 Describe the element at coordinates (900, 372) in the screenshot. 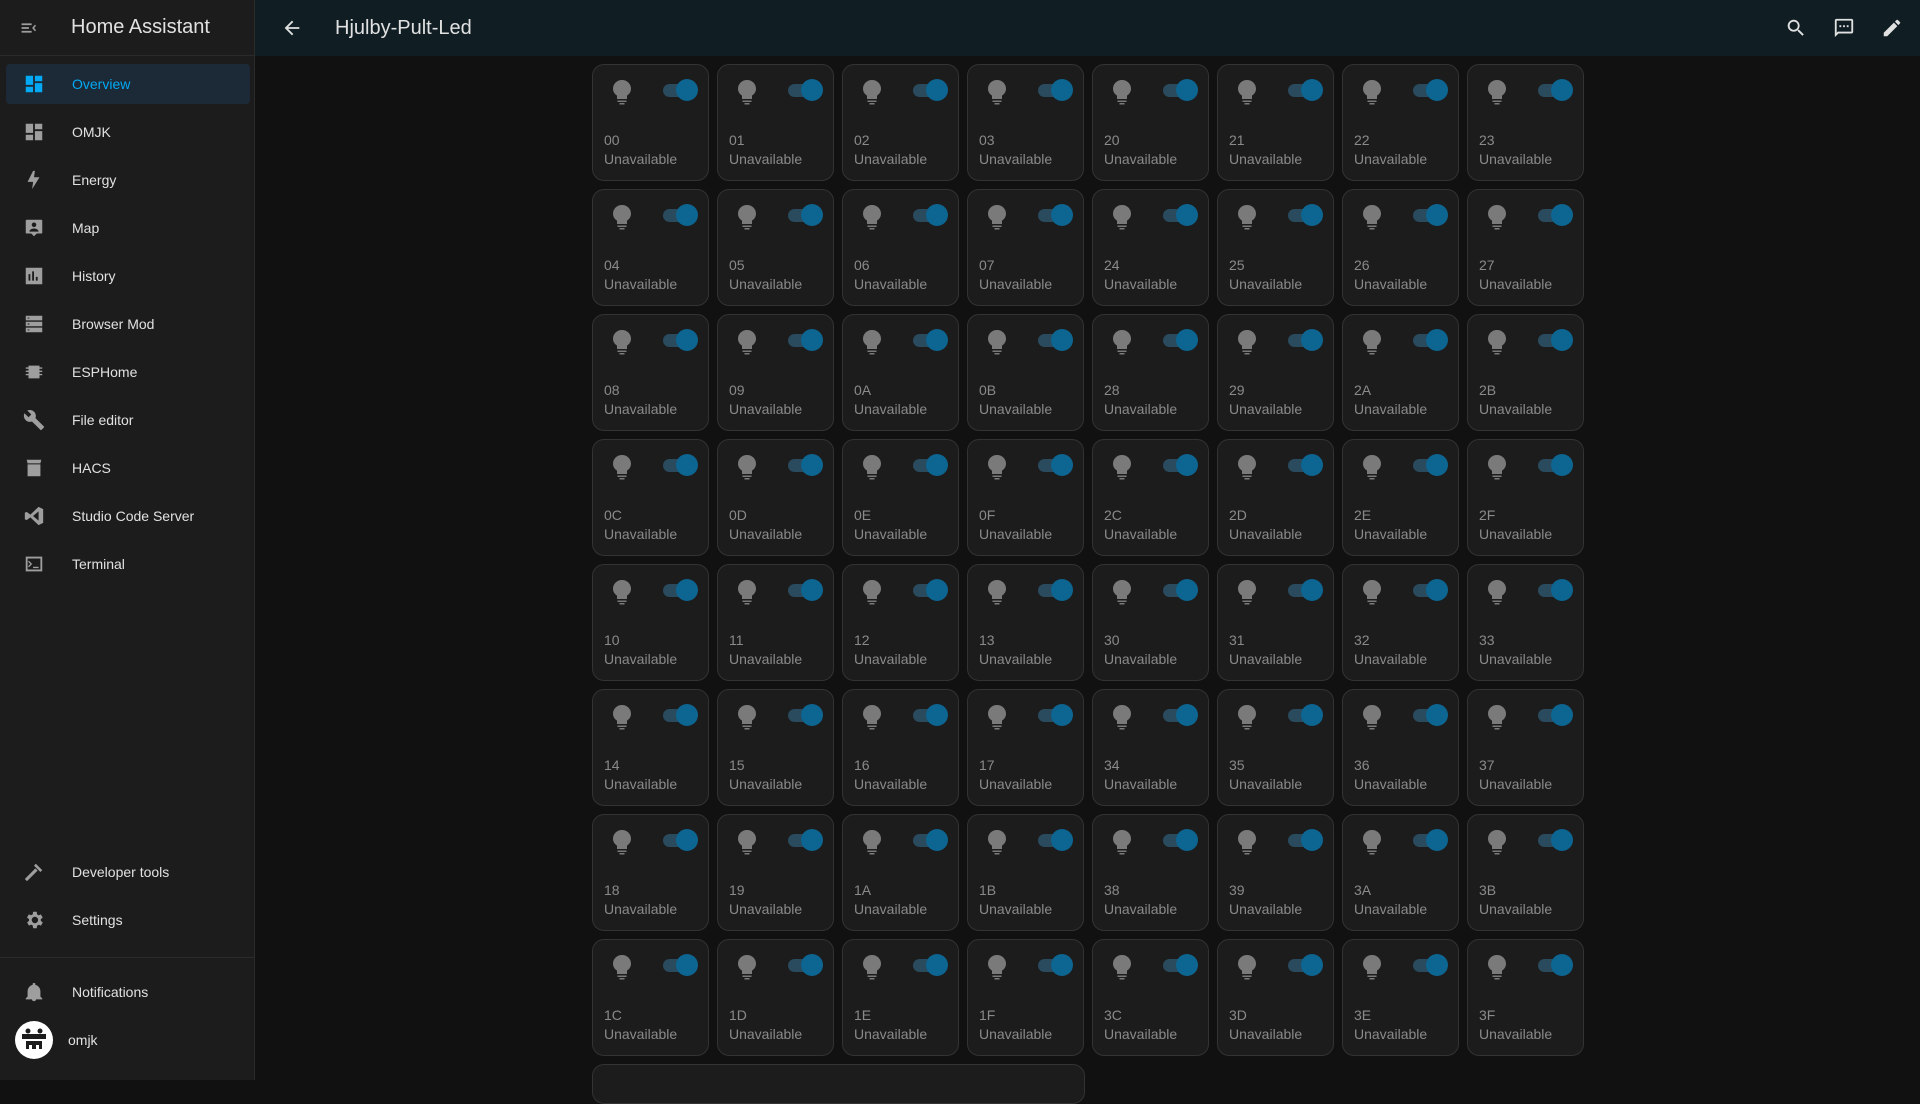

I see `light-tile: 0A Unavailable` at that location.